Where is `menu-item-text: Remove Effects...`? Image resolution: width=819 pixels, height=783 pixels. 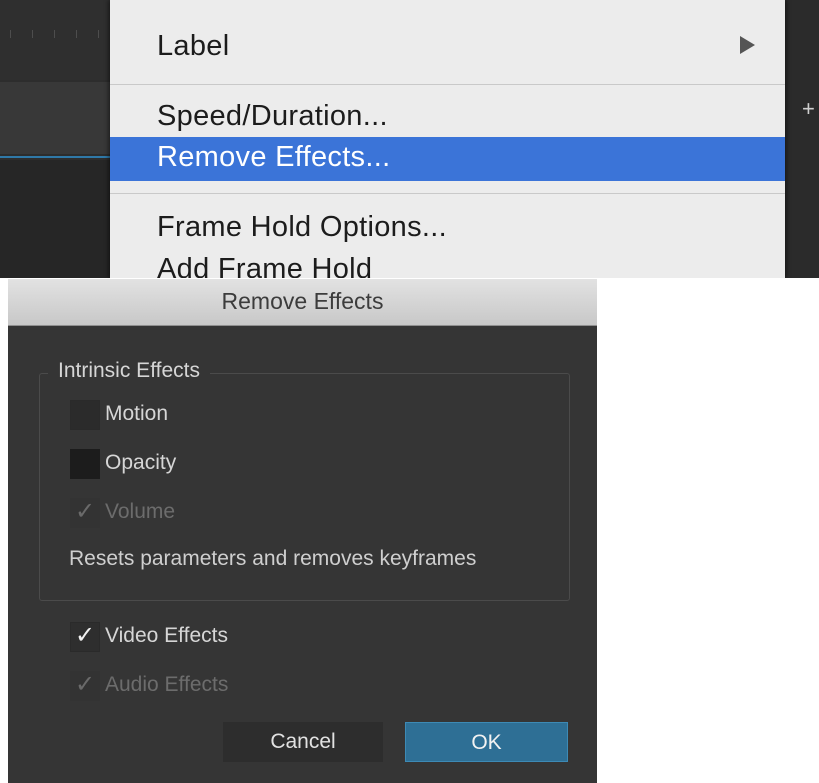
menu-item-text: Remove Effects... is located at coordinates (274, 157).